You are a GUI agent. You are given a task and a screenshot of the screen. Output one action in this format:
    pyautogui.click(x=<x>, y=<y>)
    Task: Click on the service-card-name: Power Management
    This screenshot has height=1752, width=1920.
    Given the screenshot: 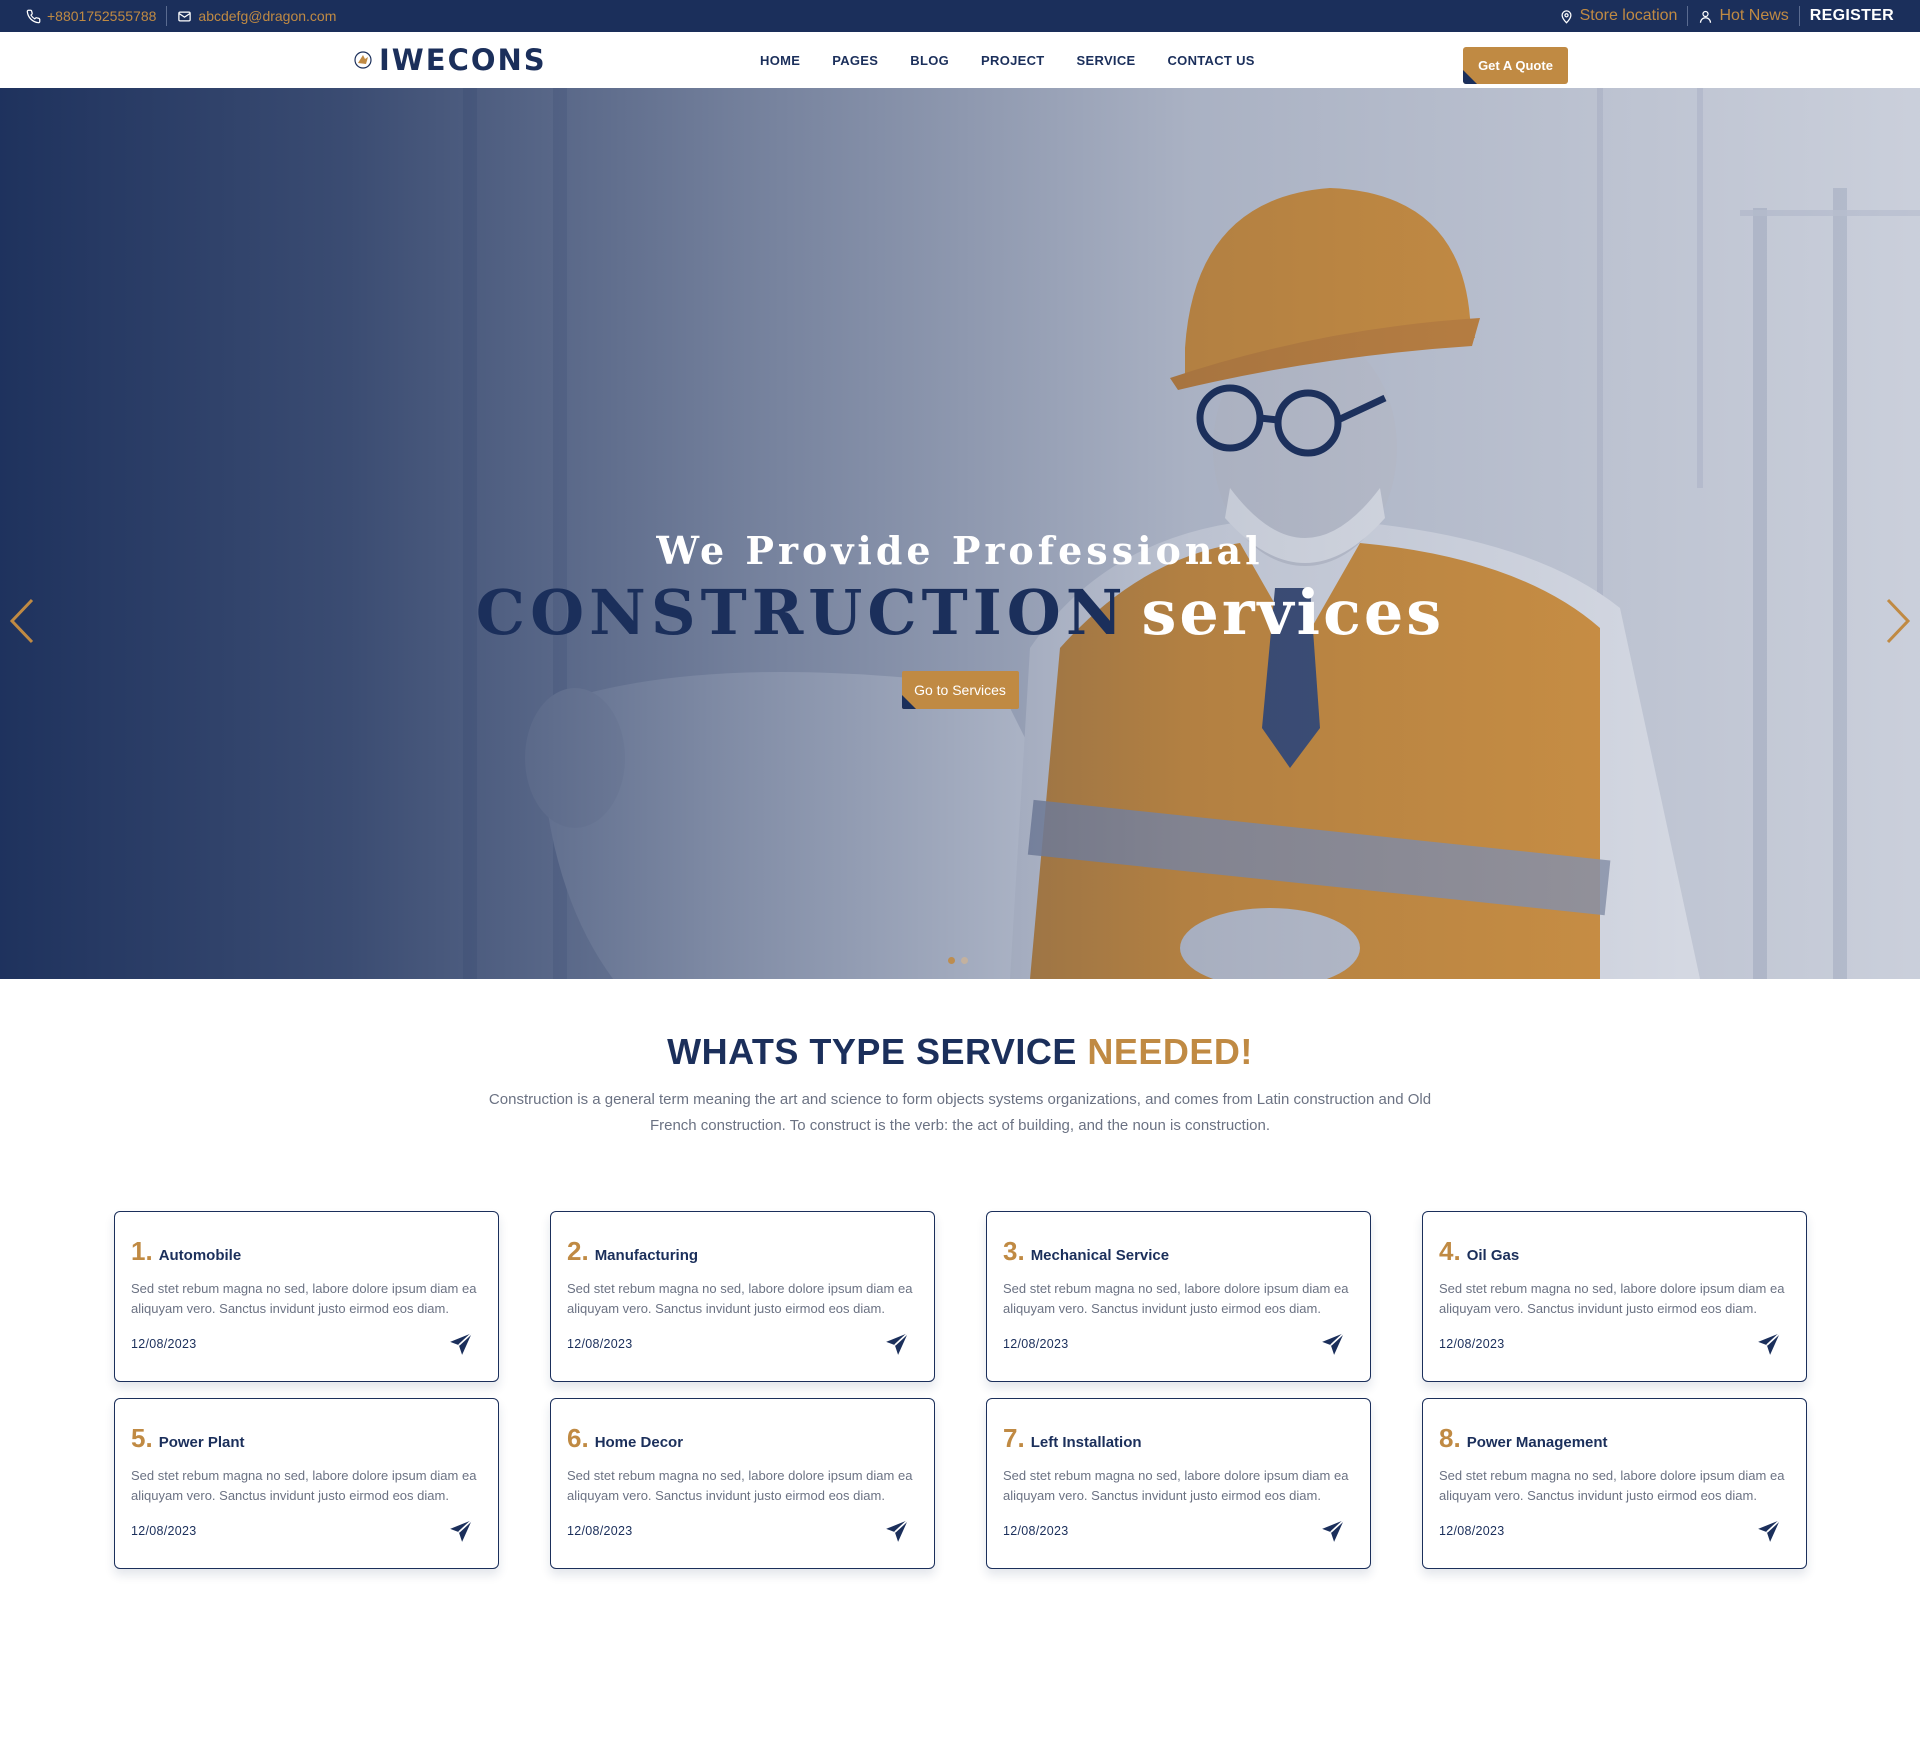 What is the action you would take?
    pyautogui.click(x=1537, y=1442)
    